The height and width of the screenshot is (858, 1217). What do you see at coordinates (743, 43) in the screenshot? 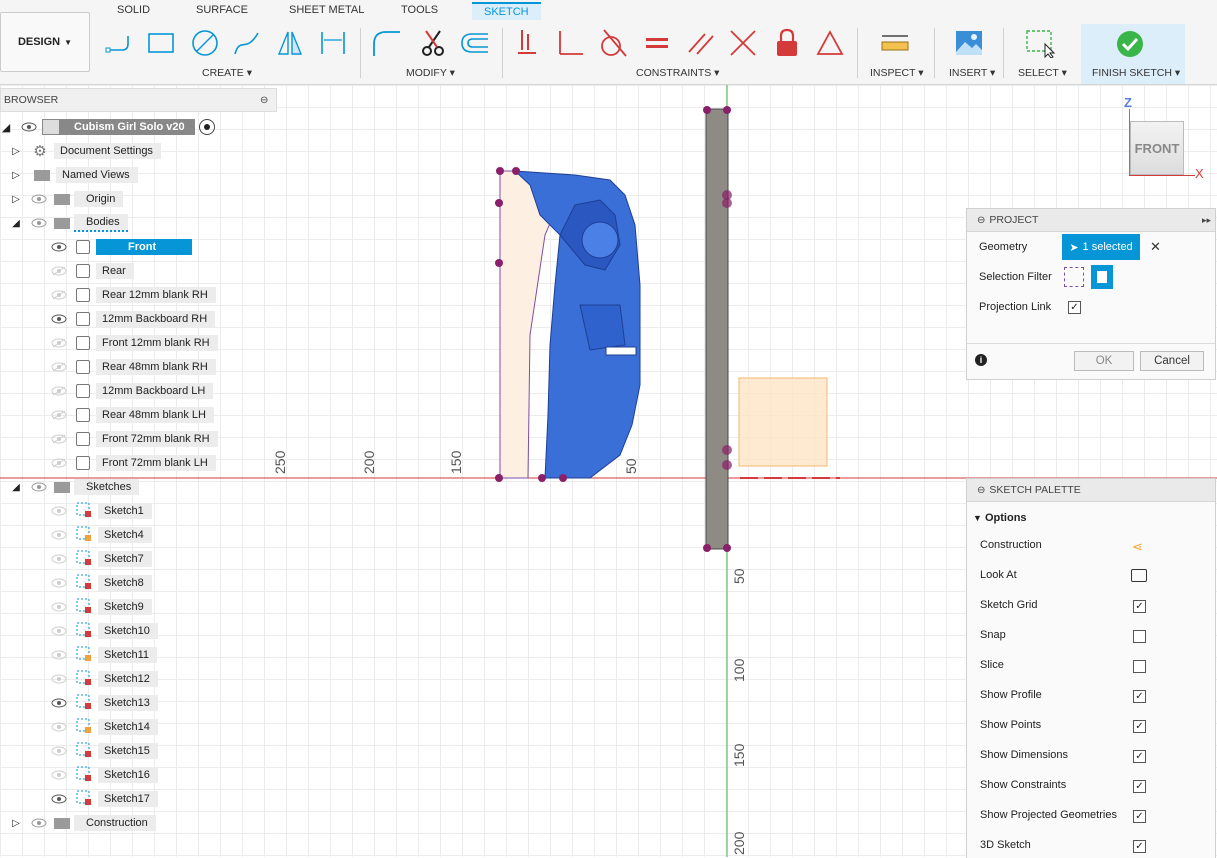
I see `symmetry-constraint-icon` at bounding box center [743, 43].